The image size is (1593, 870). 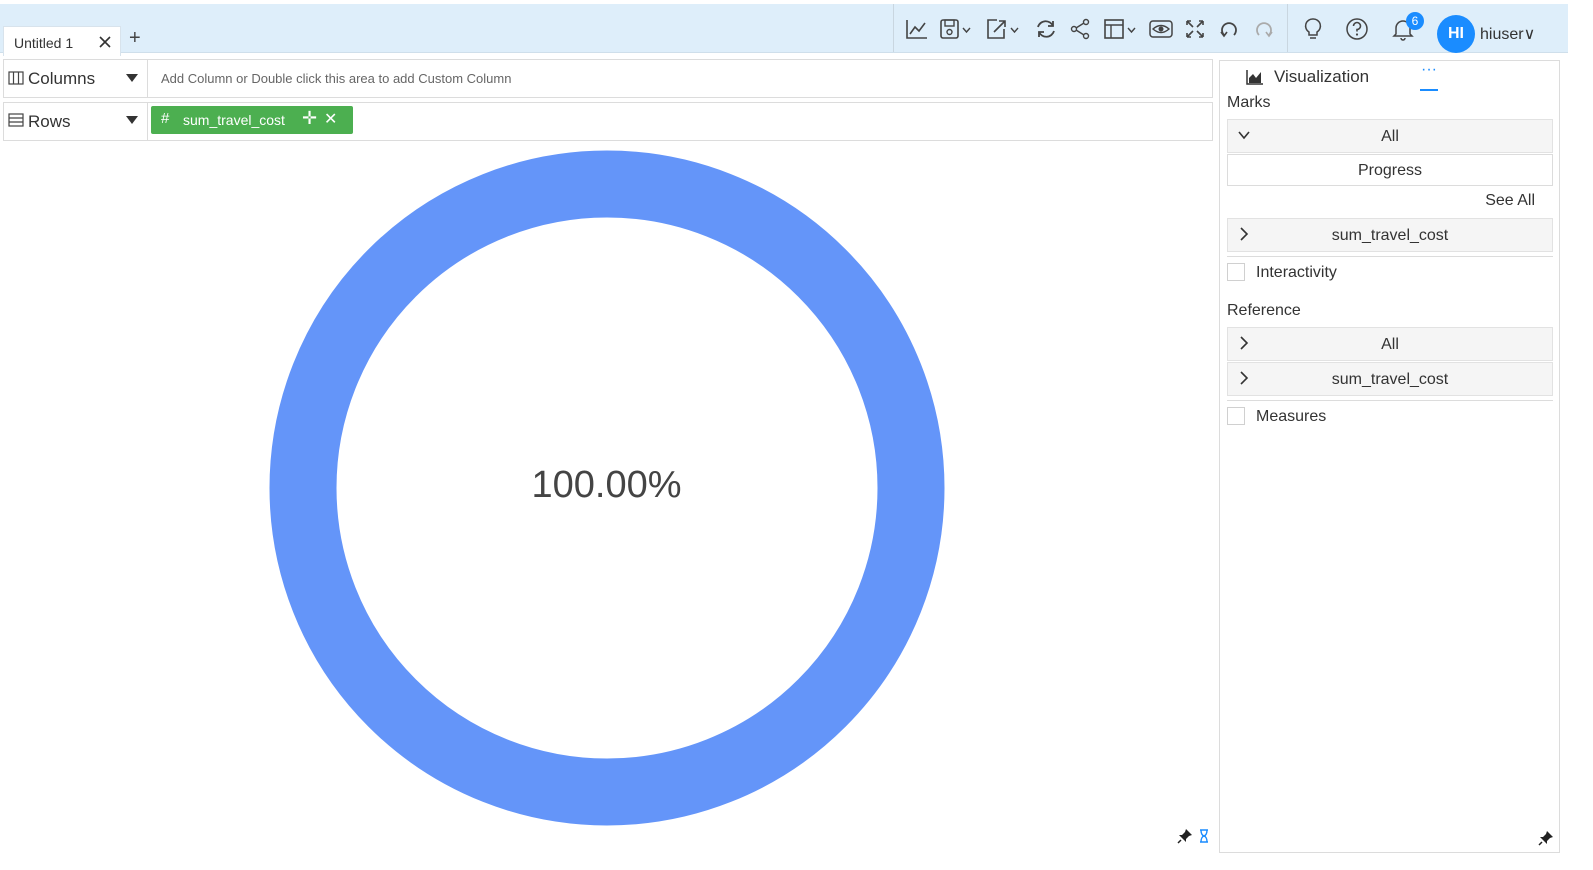 What do you see at coordinates (1429, 76) in the screenshot?
I see `more-options-tab: ···` at bounding box center [1429, 76].